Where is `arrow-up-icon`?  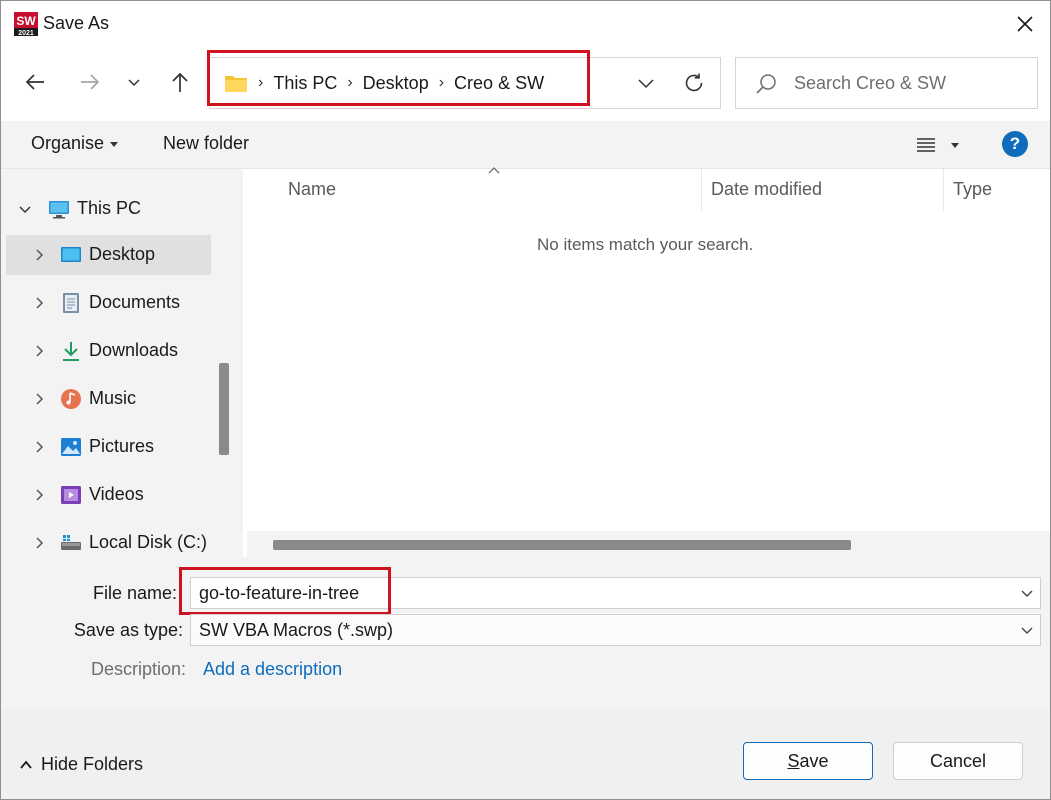 arrow-up-icon is located at coordinates (180, 82).